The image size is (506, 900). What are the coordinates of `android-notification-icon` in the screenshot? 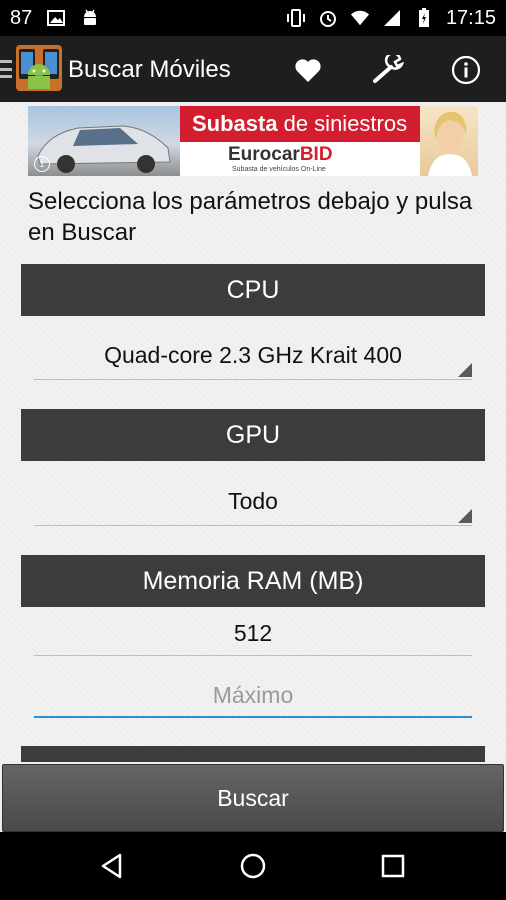 It's located at (90, 18).